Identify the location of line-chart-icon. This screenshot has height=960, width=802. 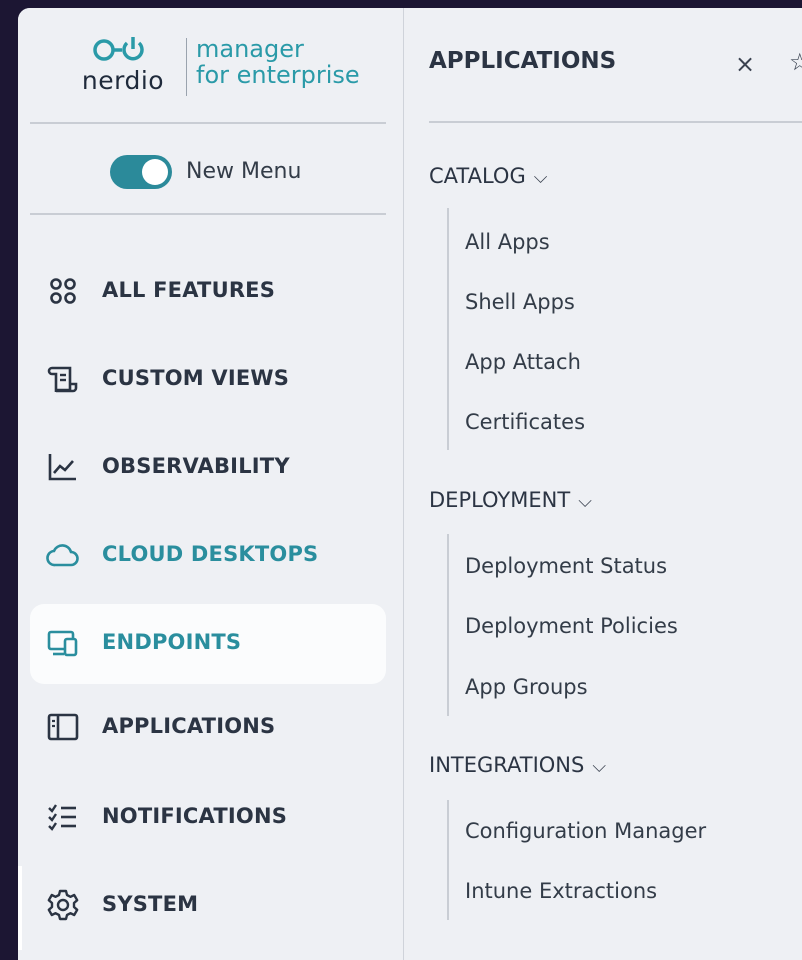
(62, 467).